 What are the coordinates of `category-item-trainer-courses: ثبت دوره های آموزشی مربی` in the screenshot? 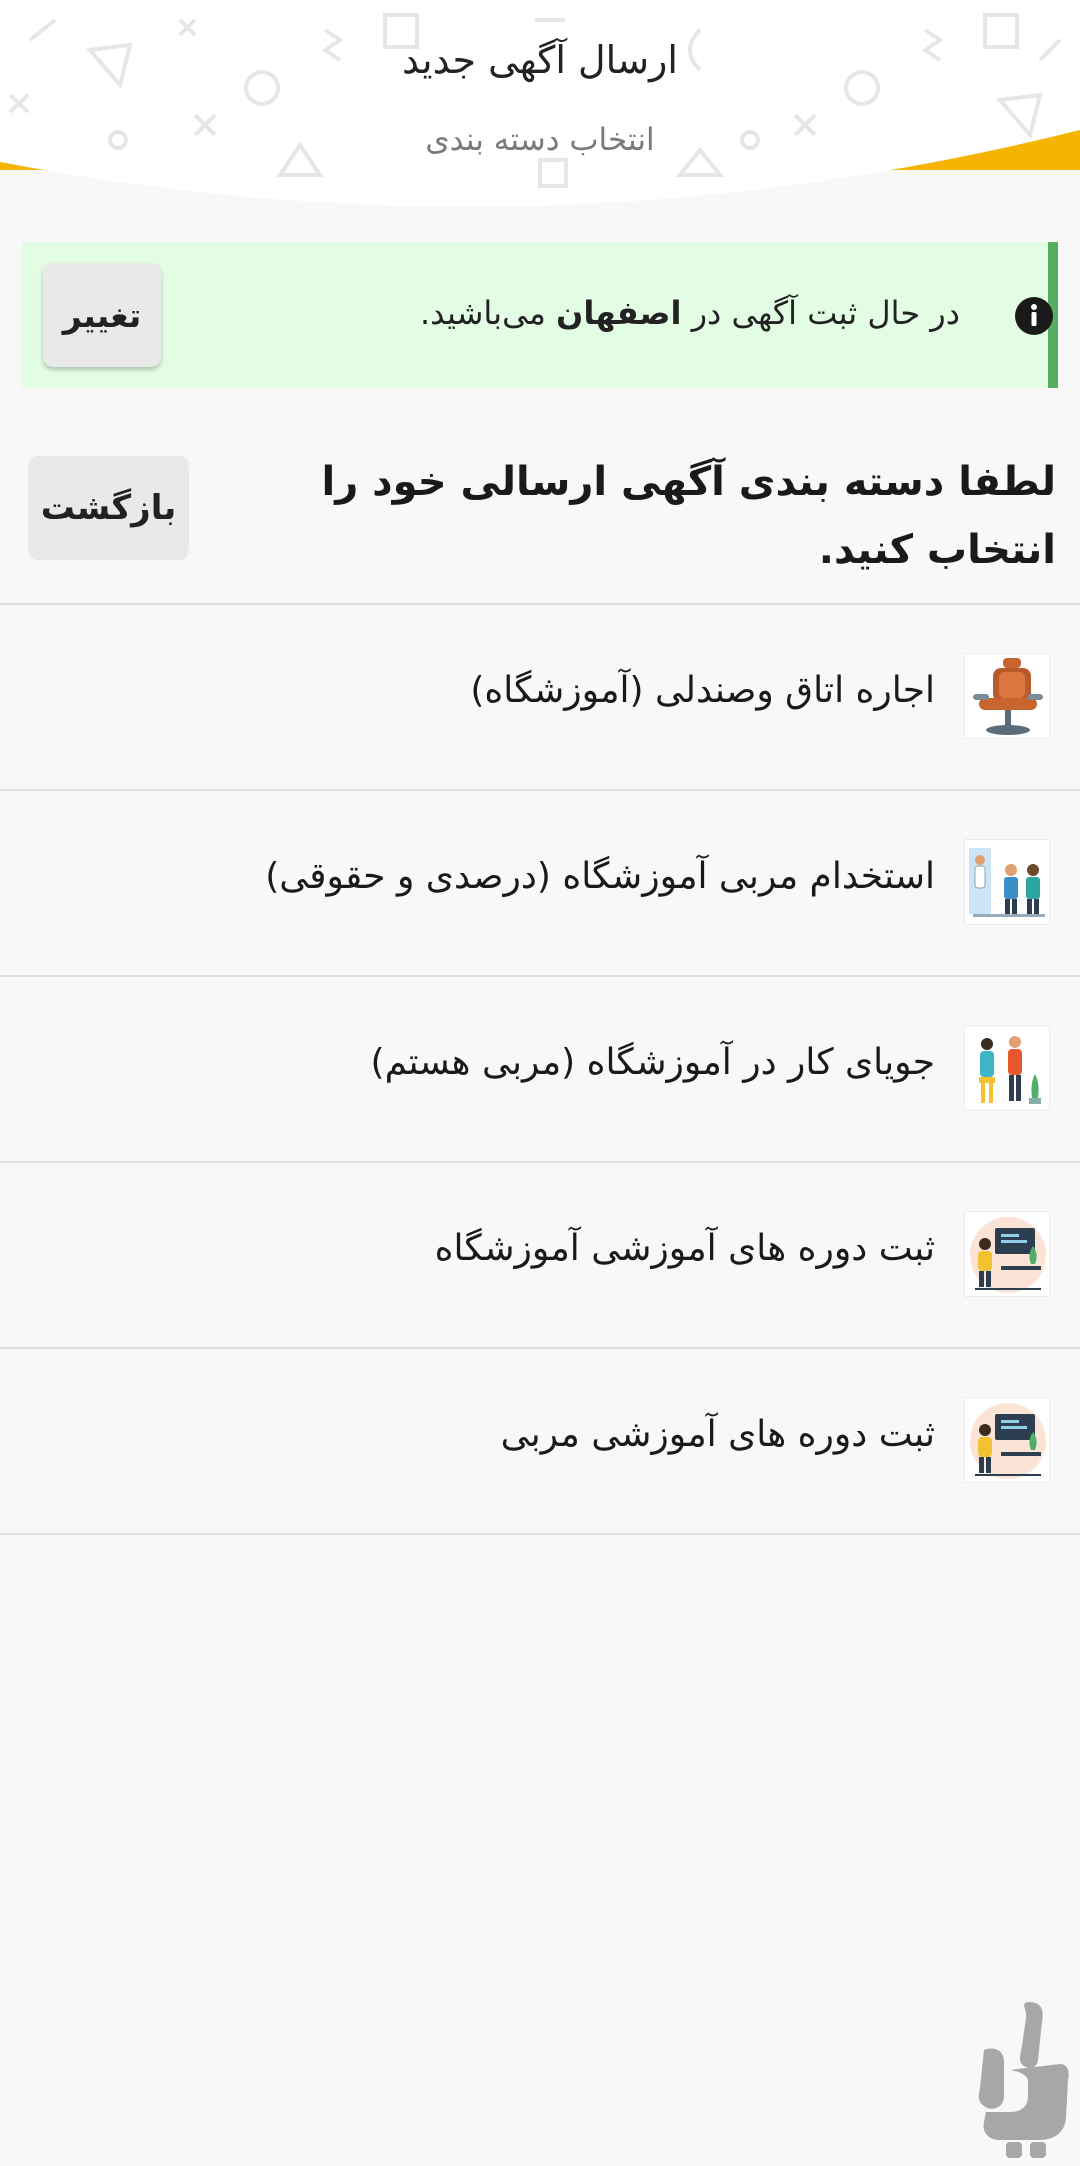 It's located at (540, 1441).